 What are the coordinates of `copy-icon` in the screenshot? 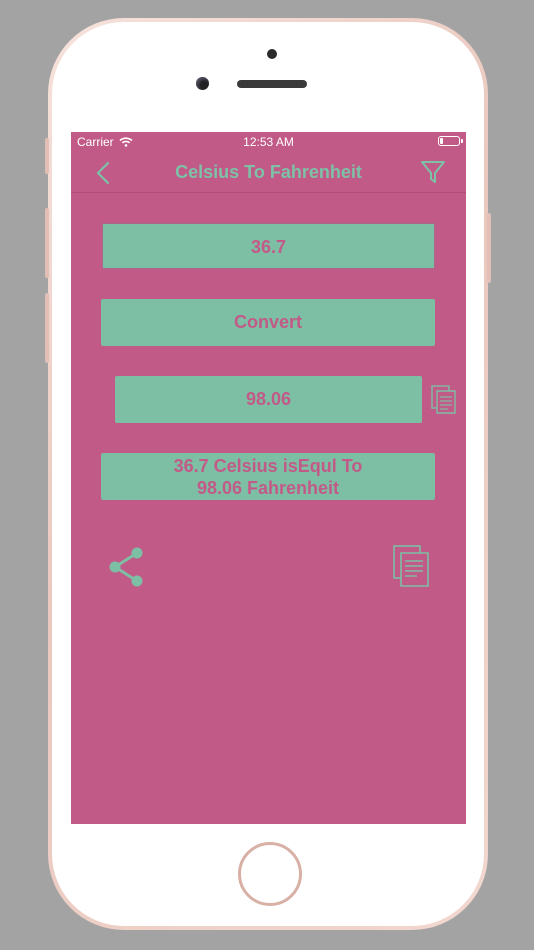 It's located at (411, 566).